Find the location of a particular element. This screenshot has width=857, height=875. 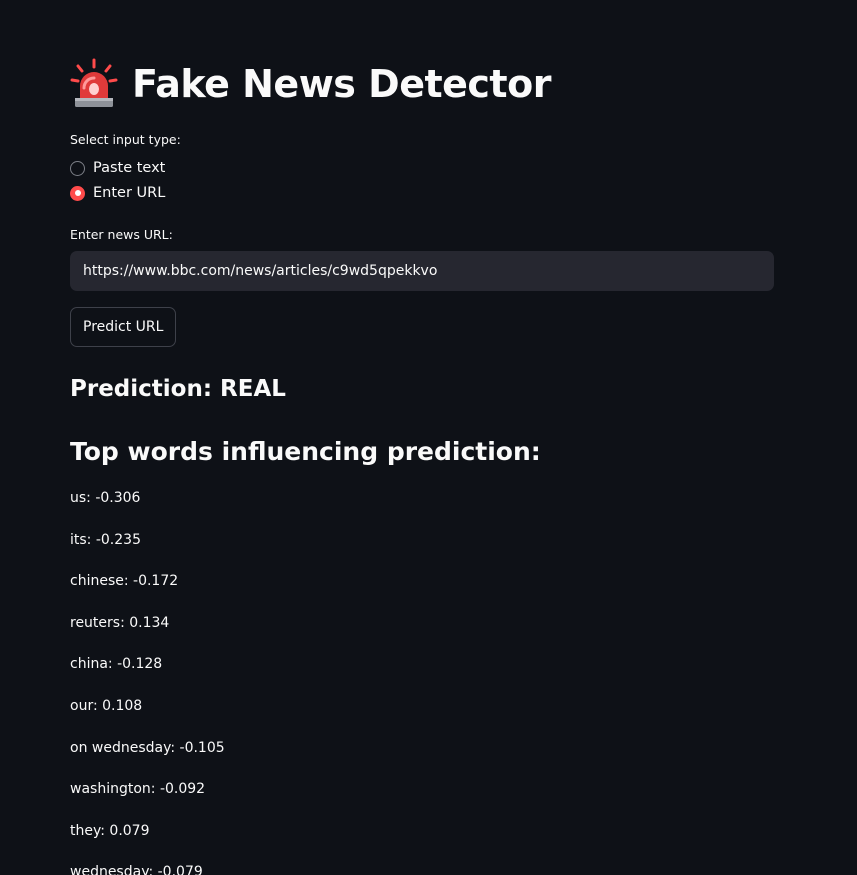

radio-paste-text-label: Paste text is located at coordinates (129, 168).